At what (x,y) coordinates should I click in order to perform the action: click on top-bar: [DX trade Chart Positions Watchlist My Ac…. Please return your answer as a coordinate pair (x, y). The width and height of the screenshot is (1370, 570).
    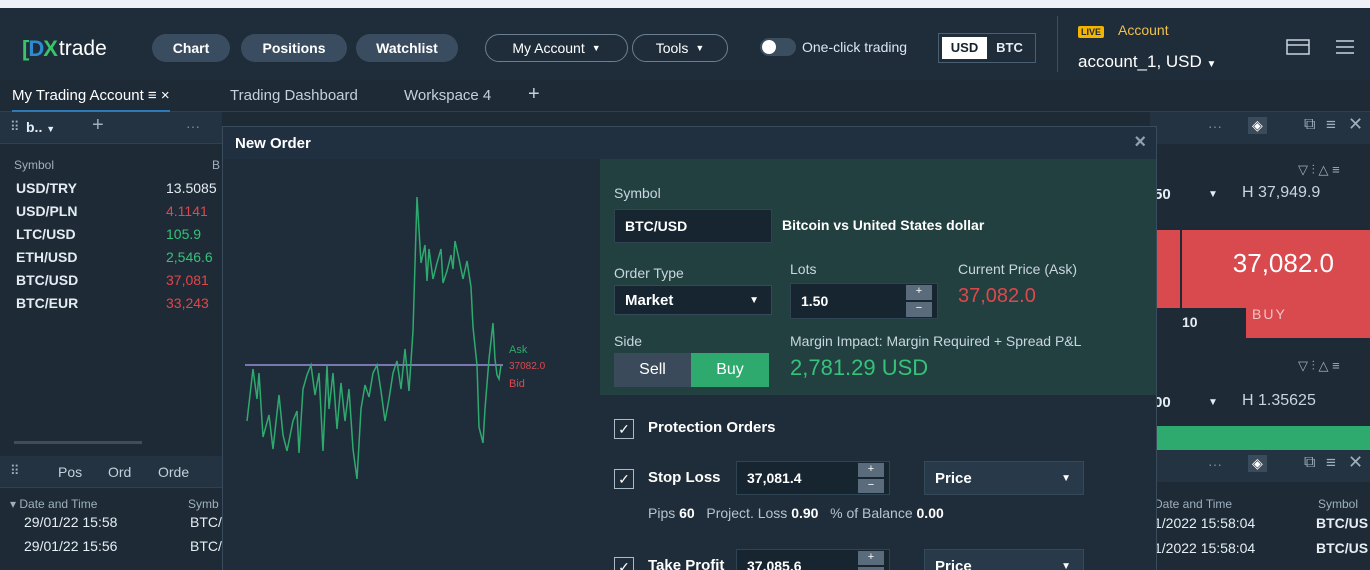
    Looking at the image, I should click on (685, 44).